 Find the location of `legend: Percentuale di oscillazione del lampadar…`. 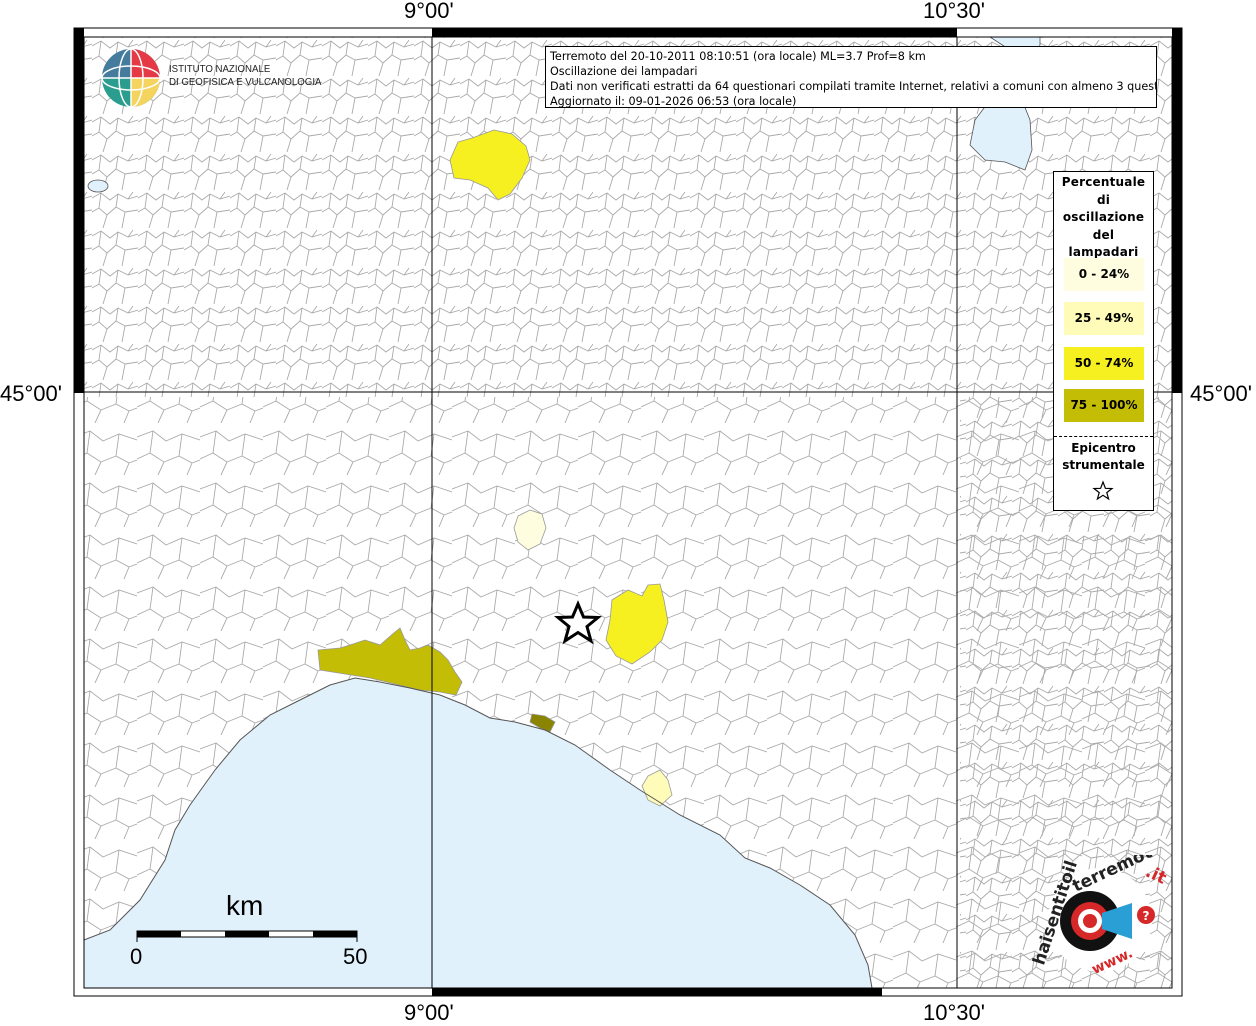

legend: Percentuale di oscillazione del lampadar… is located at coordinates (1103, 341).